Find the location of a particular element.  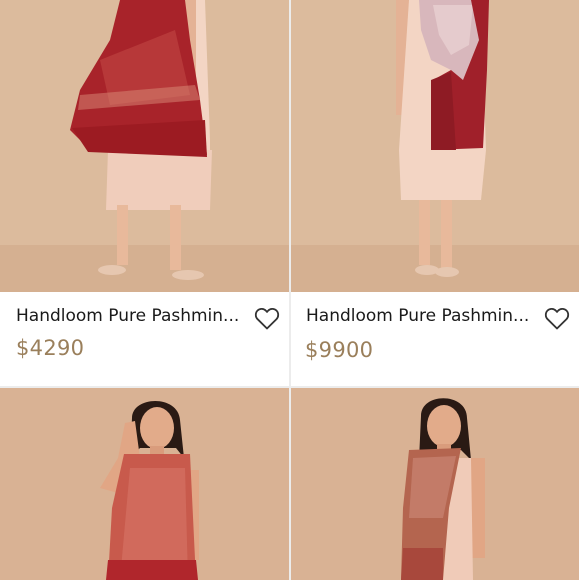

column-divider is located at coordinates (290, 290).